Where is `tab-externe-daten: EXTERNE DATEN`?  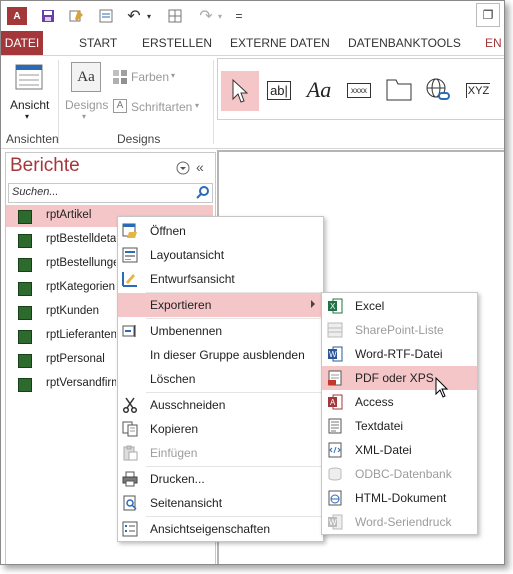 tab-externe-daten: EXTERNE DATEN is located at coordinates (280, 43).